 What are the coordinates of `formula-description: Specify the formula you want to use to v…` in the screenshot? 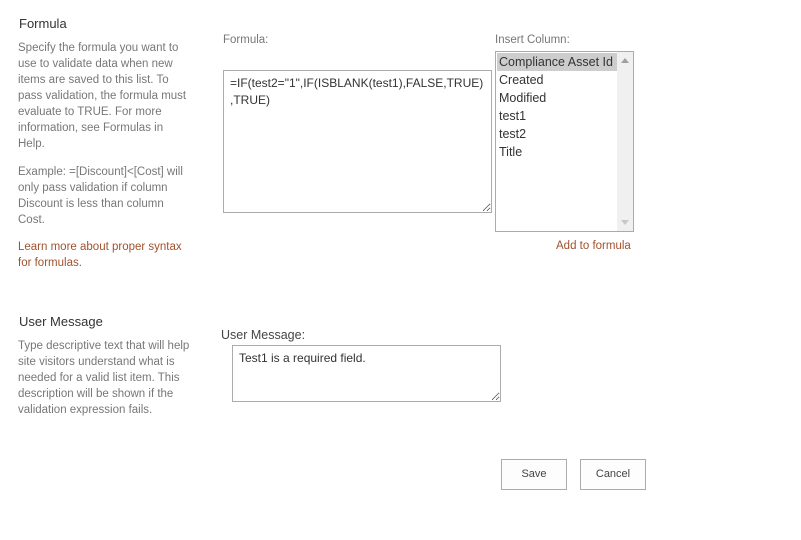 It's located at (102, 96).